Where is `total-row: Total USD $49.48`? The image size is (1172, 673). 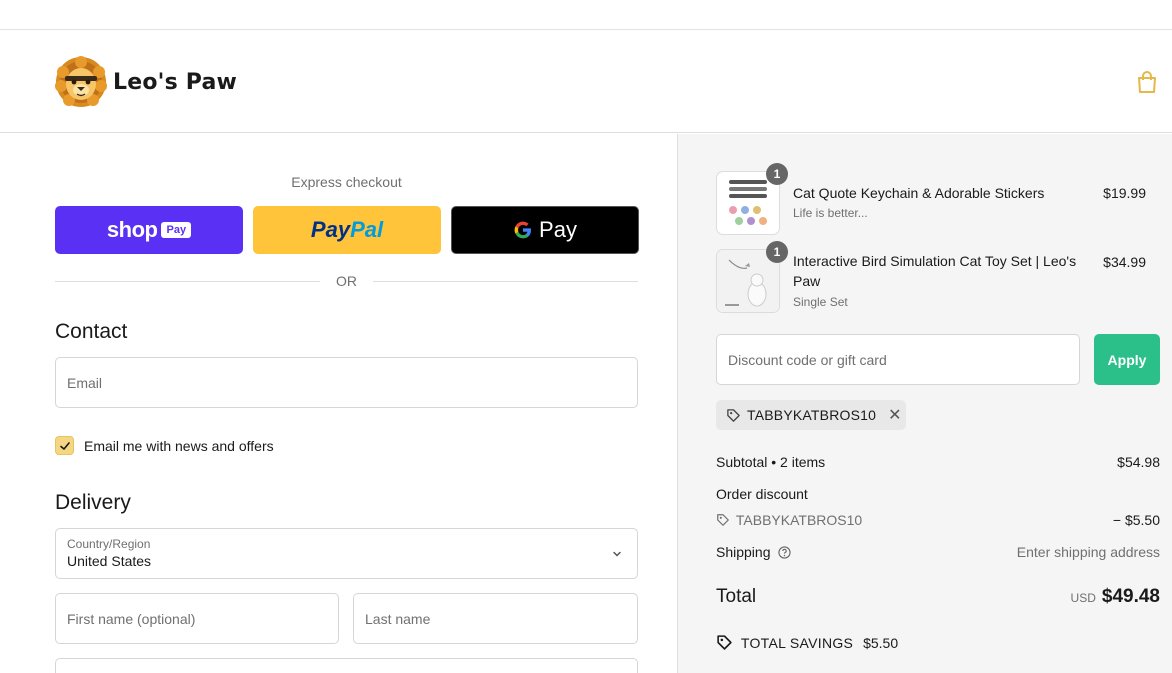
total-row: Total USD $49.48 is located at coordinates (938, 600).